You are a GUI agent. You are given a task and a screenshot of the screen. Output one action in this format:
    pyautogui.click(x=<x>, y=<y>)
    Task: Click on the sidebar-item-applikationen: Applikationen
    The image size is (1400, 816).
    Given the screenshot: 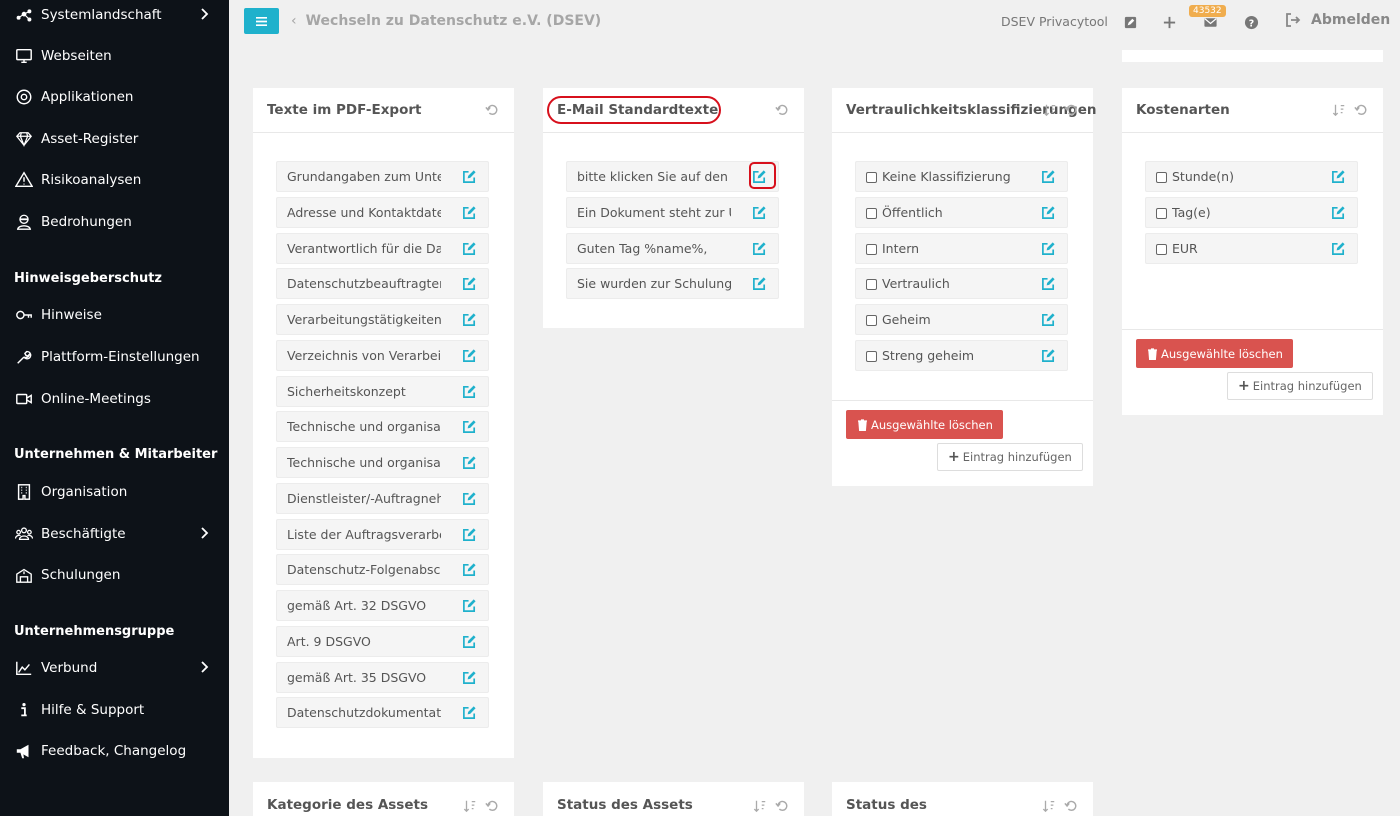 What is the action you would take?
    pyautogui.click(x=114, y=97)
    